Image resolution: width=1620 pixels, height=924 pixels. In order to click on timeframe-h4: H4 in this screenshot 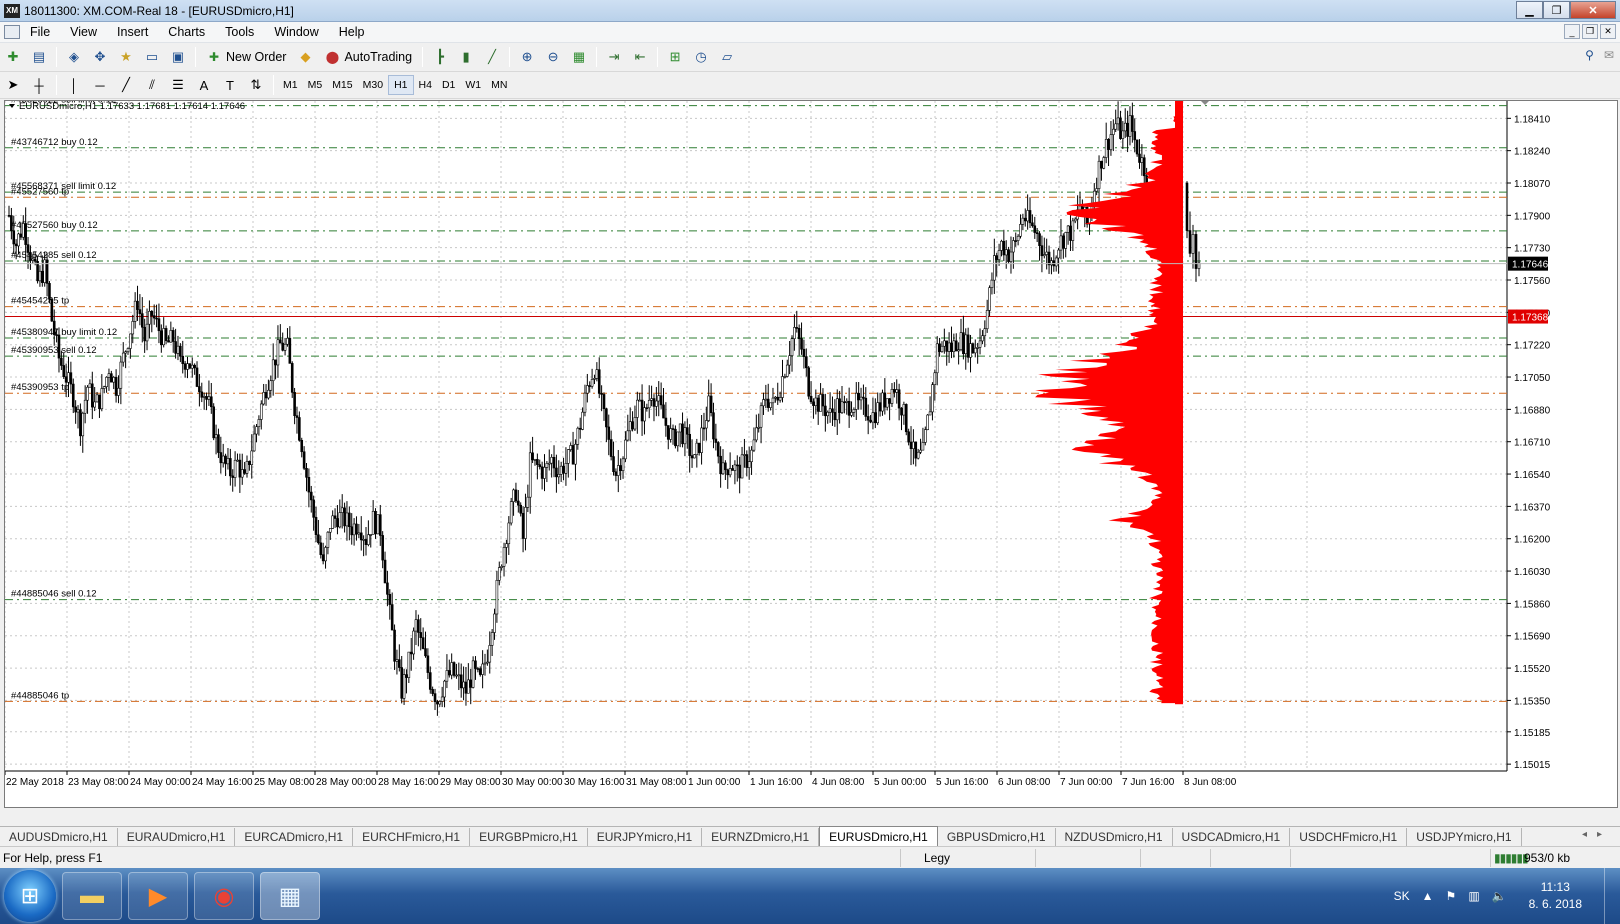, I will do `click(425, 85)`.